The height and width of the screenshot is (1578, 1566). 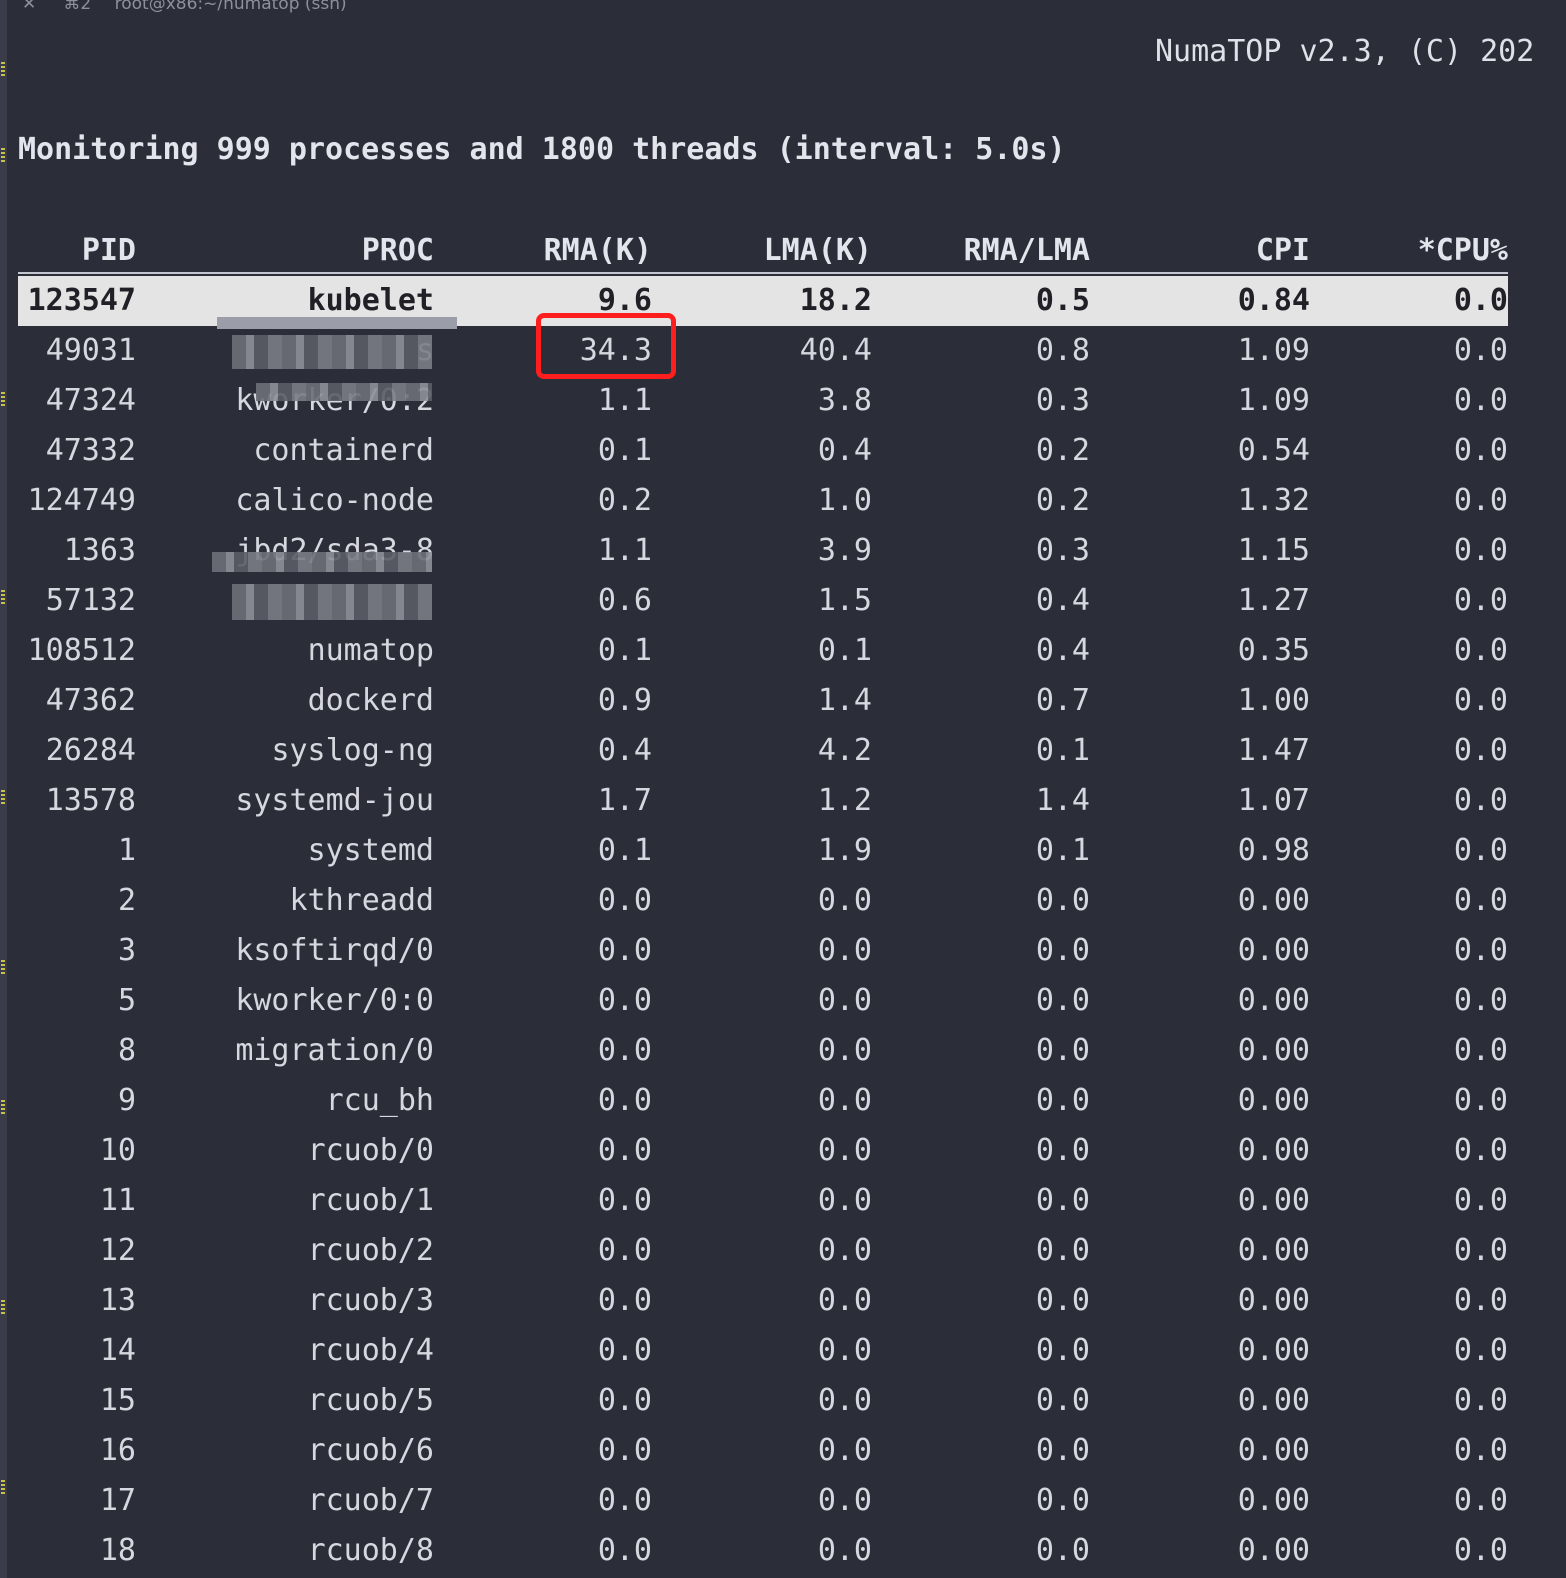 What do you see at coordinates (1273, 450) in the screenshot?
I see `cell-cpi: 0.54` at bounding box center [1273, 450].